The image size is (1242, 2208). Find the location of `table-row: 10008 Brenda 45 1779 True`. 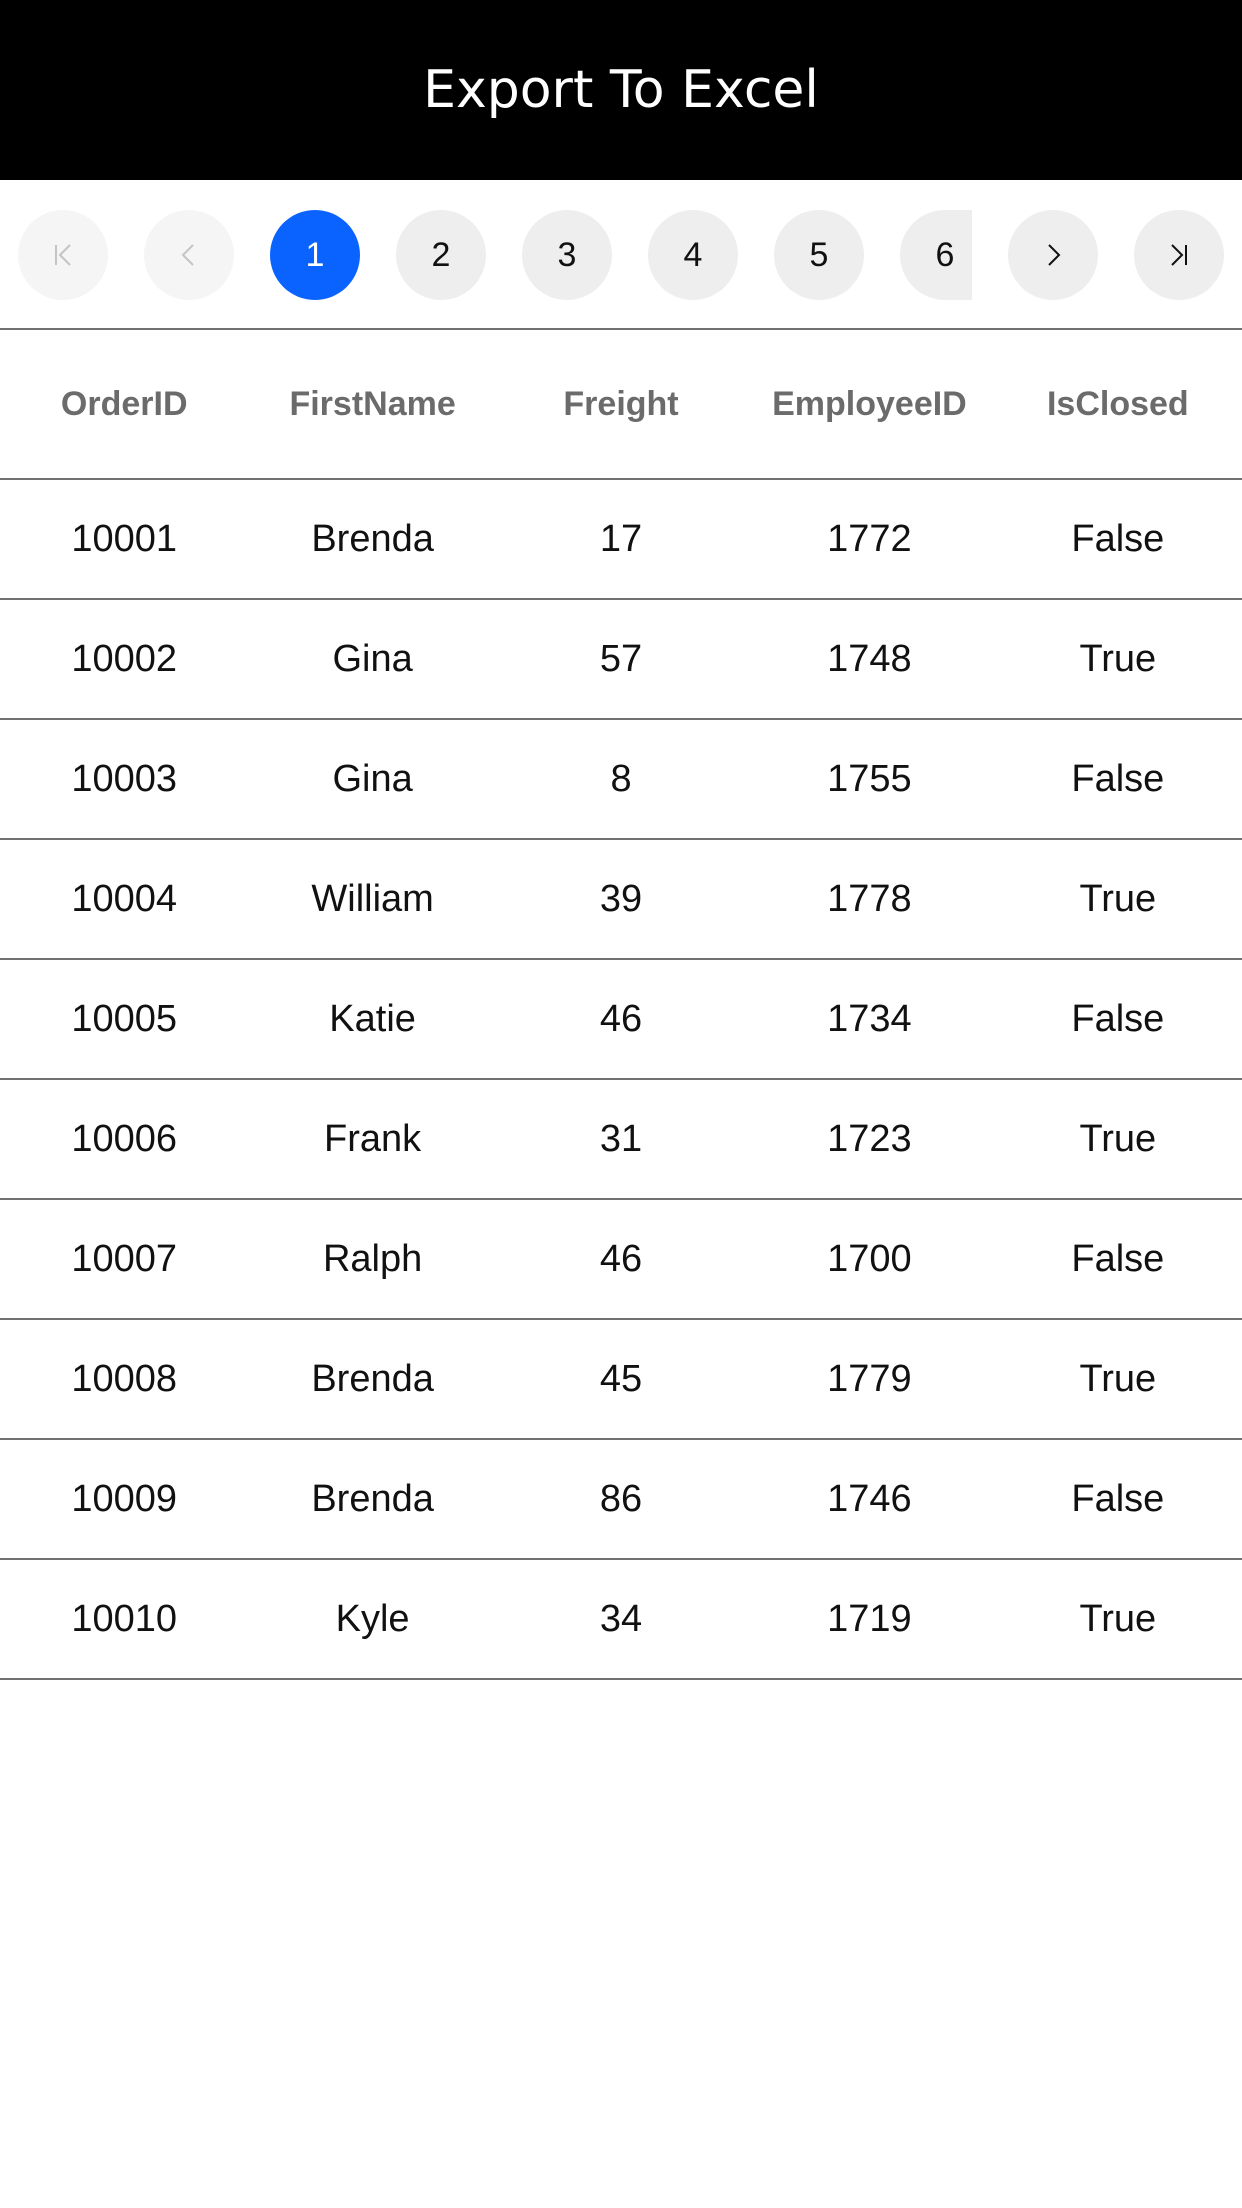

table-row: 10008 Brenda 45 1779 True is located at coordinates (621, 1380).